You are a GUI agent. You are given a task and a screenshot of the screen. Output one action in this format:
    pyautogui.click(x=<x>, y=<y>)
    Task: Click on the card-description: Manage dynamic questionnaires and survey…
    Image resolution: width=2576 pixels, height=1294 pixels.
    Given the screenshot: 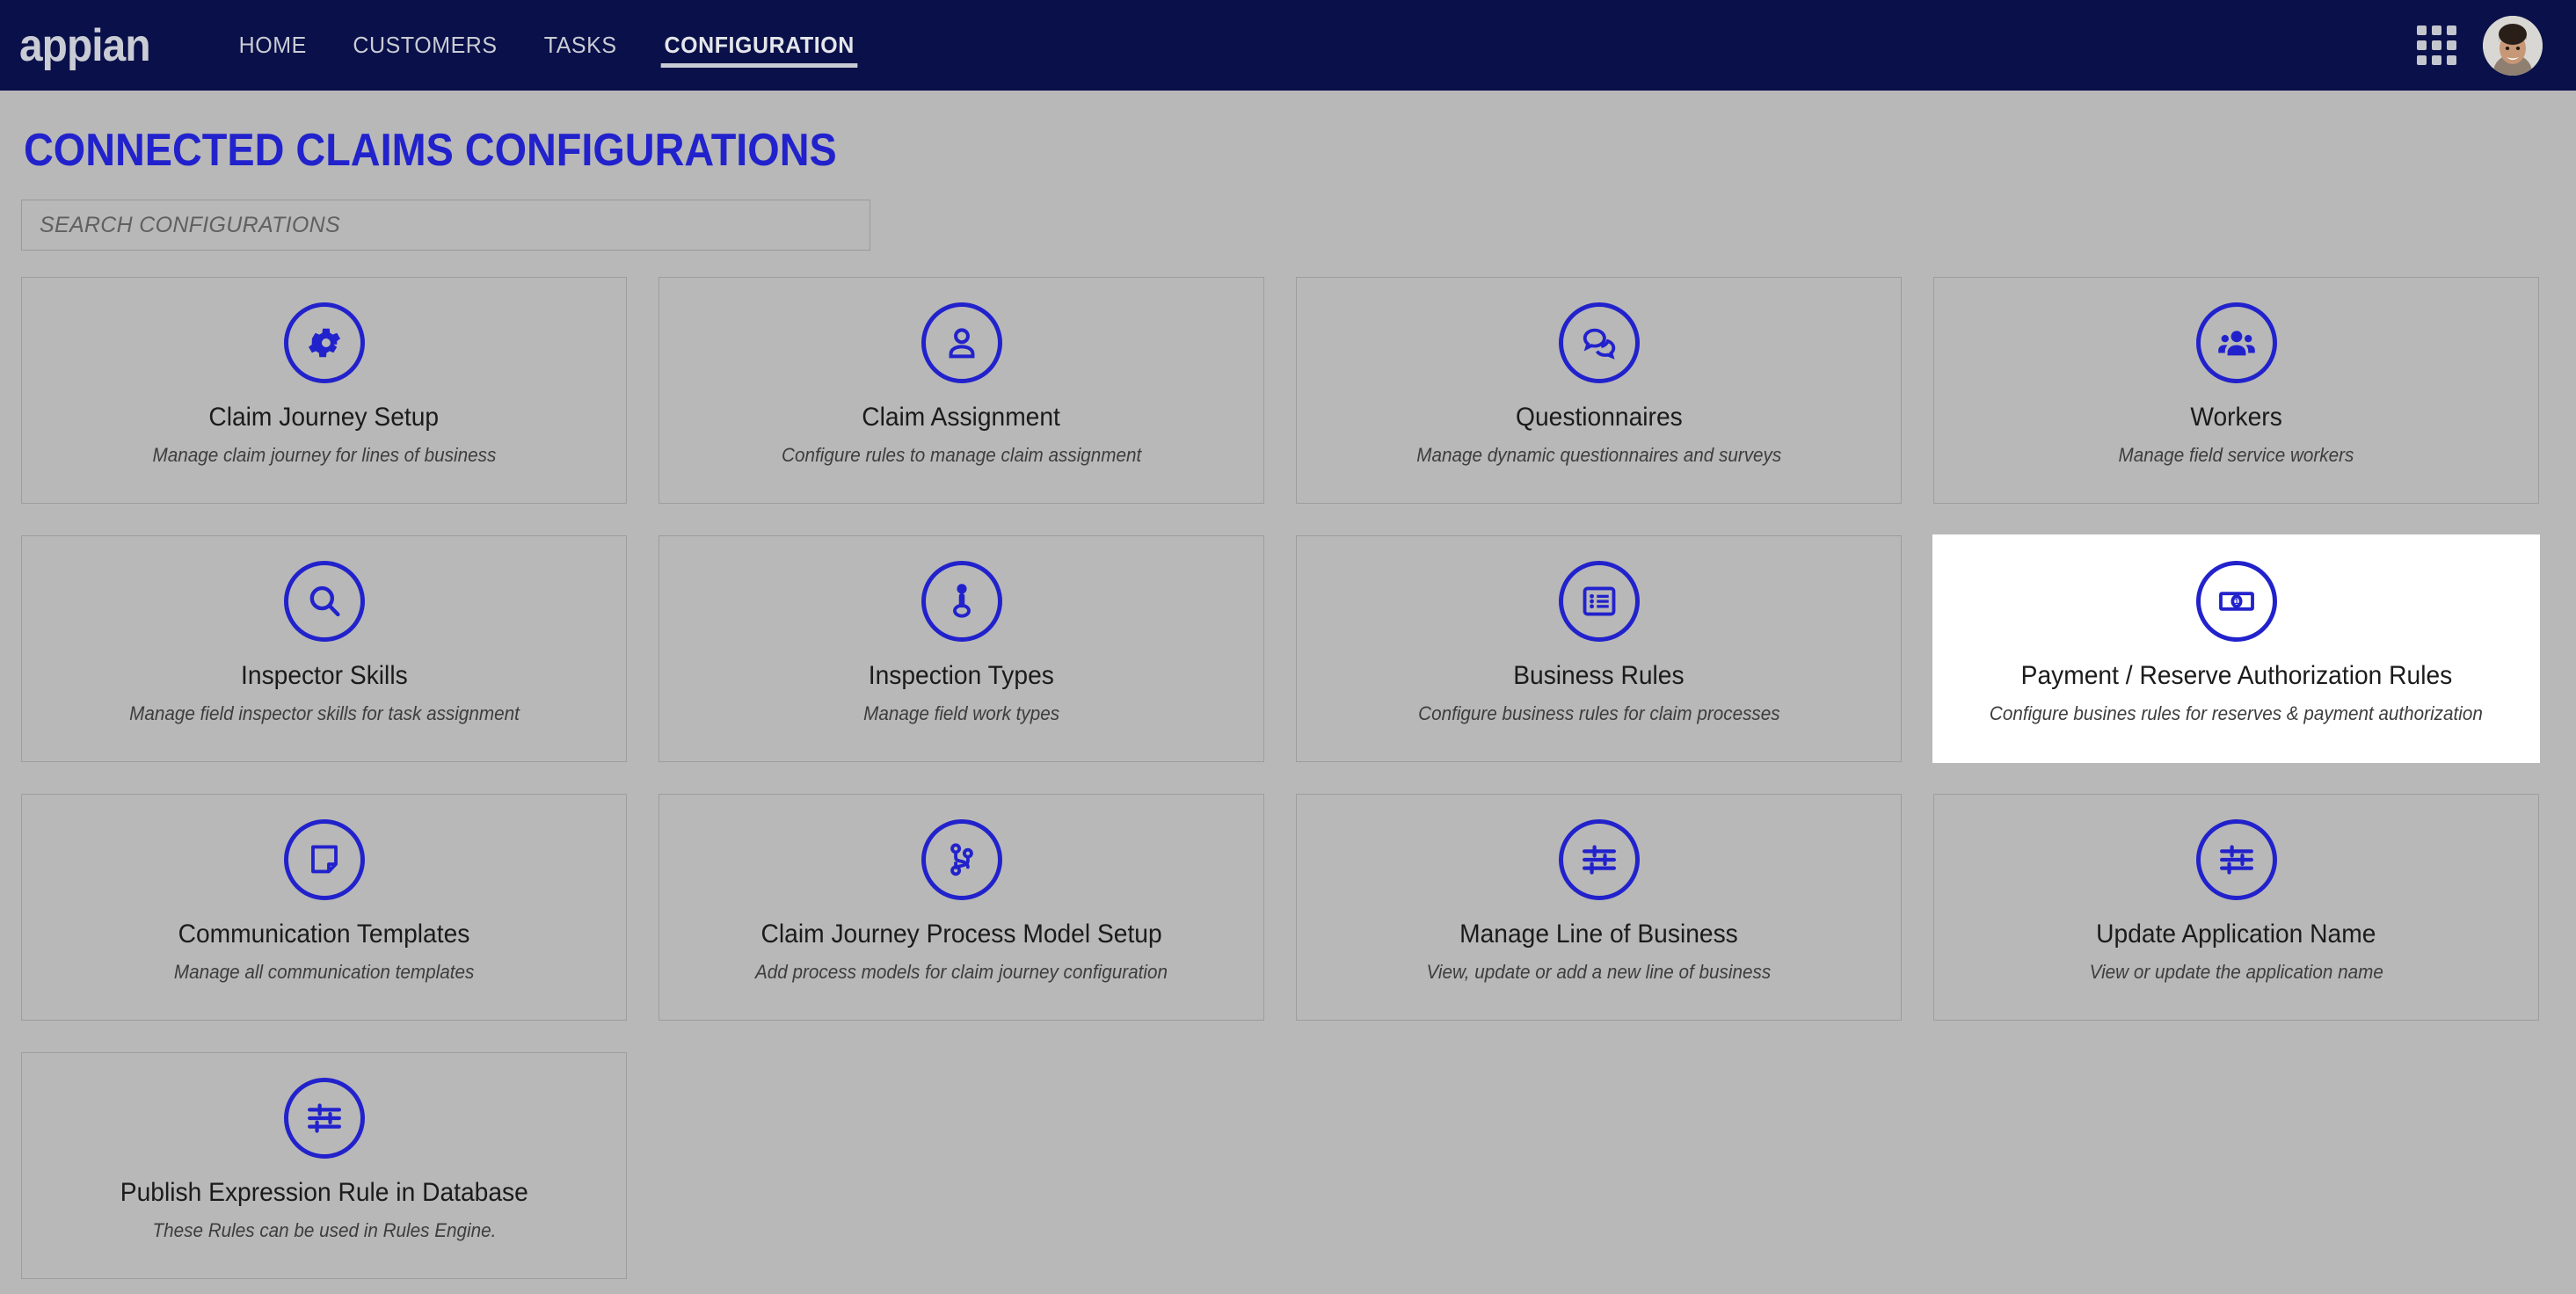 What is the action you would take?
    pyautogui.click(x=1598, y=455)
    